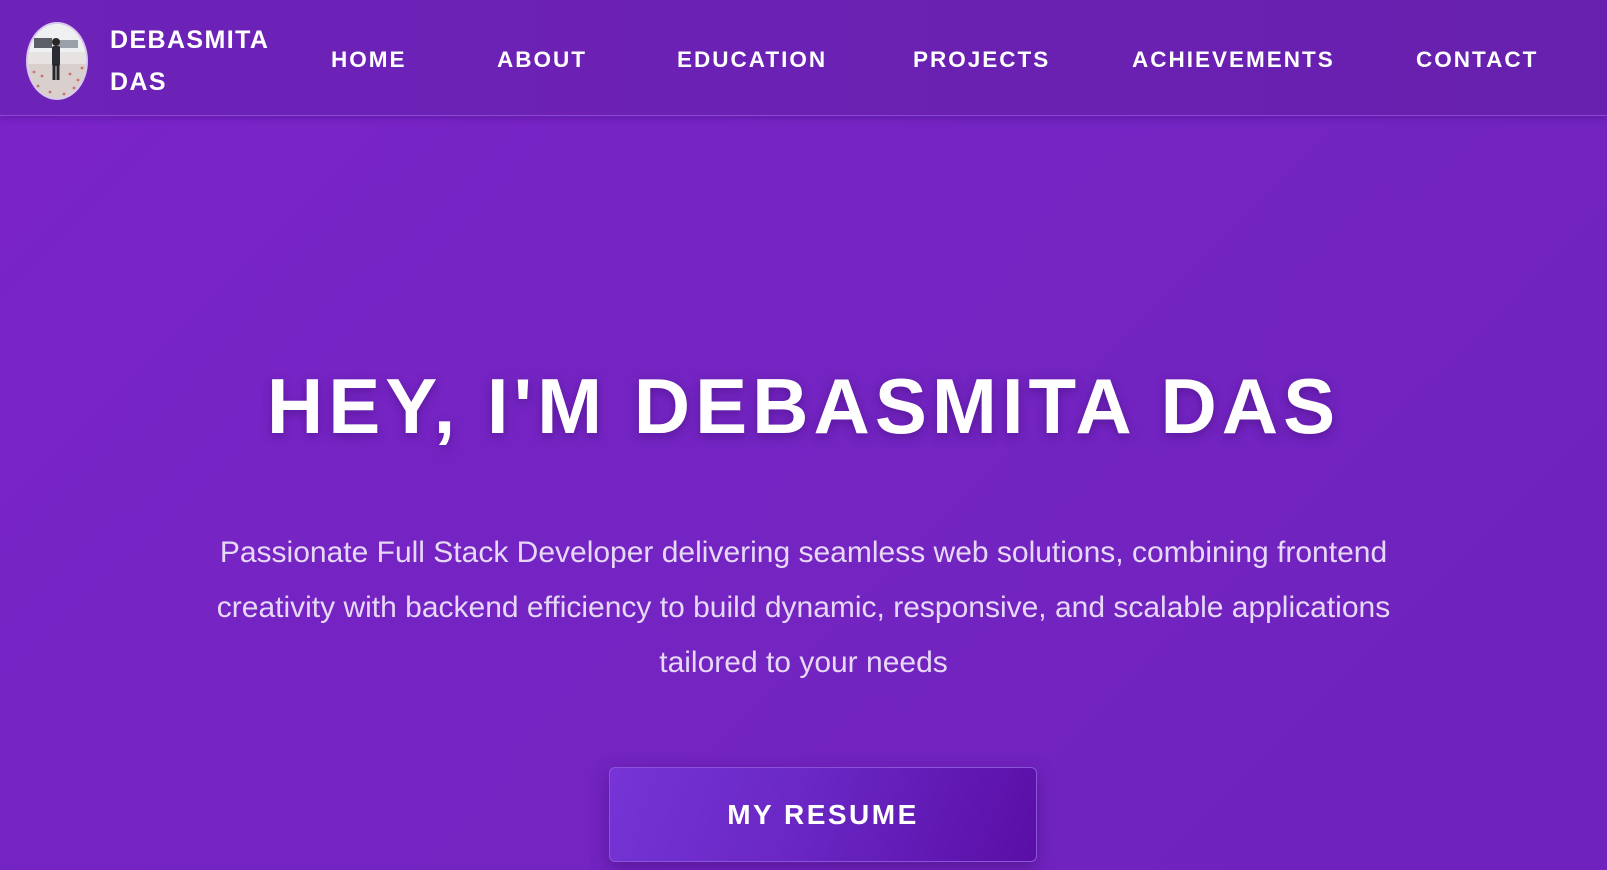 This screenshot has height=870, width=1607. I want to click on nav-education: EDUCATION, so click(752, 60).